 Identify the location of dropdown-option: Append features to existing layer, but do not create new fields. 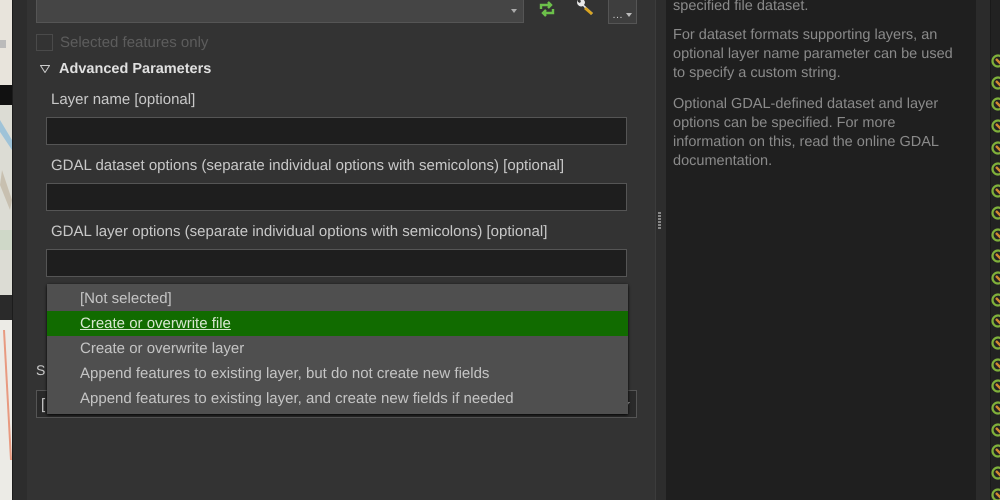
(337, 373).